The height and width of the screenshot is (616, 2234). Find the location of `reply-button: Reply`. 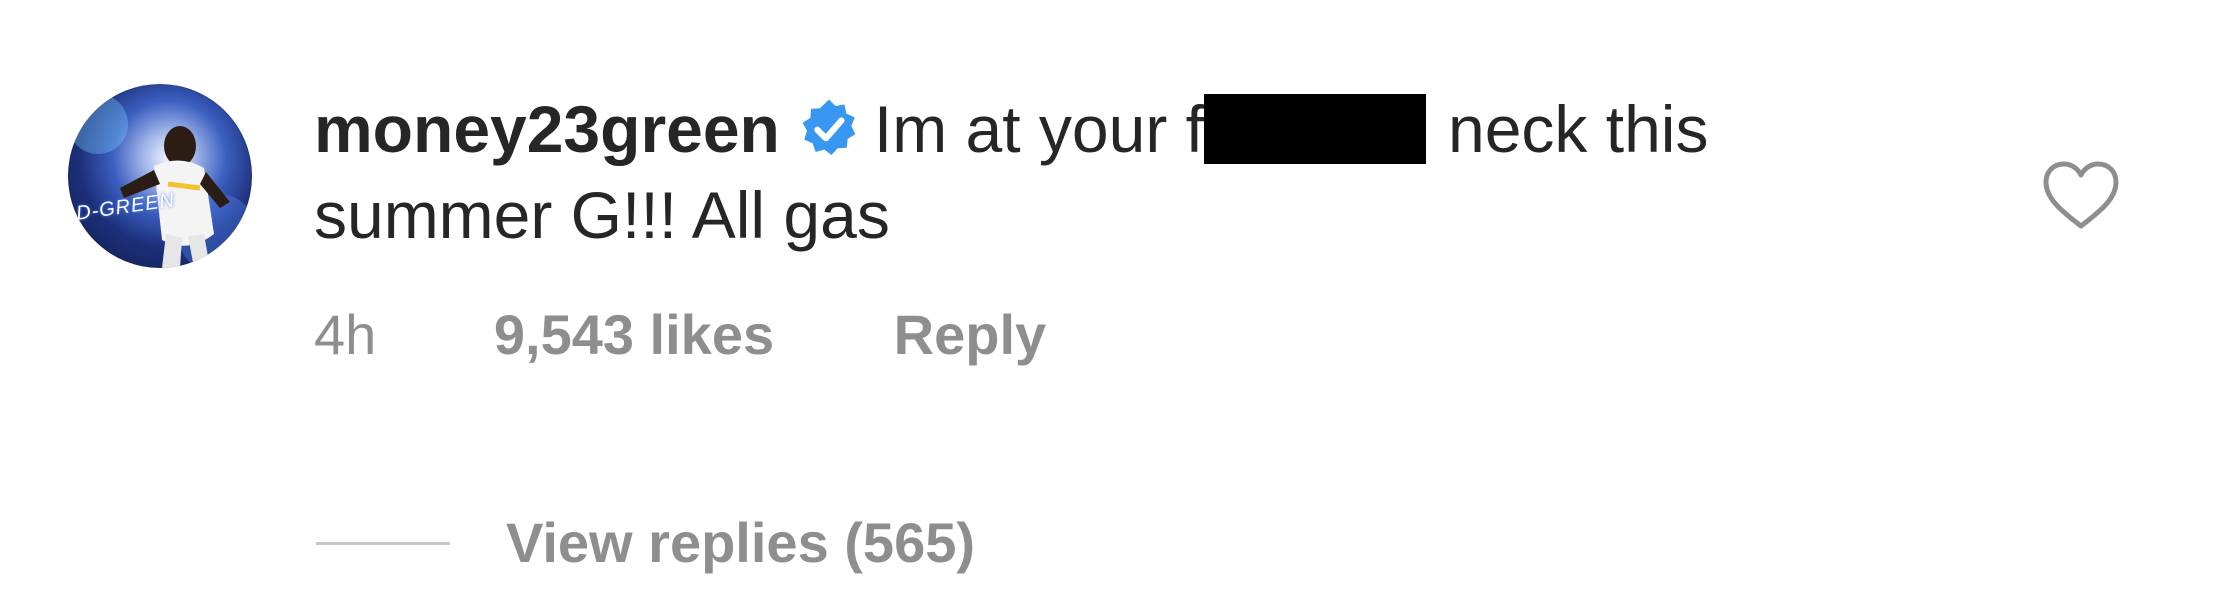

reply-button: Reply is located at coordinates (970, 335).